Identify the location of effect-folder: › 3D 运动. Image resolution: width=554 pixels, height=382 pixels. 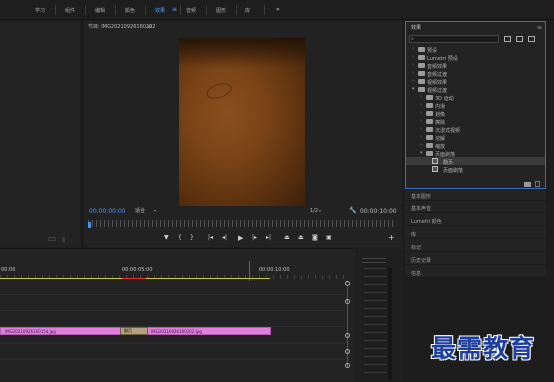
(475, 97).